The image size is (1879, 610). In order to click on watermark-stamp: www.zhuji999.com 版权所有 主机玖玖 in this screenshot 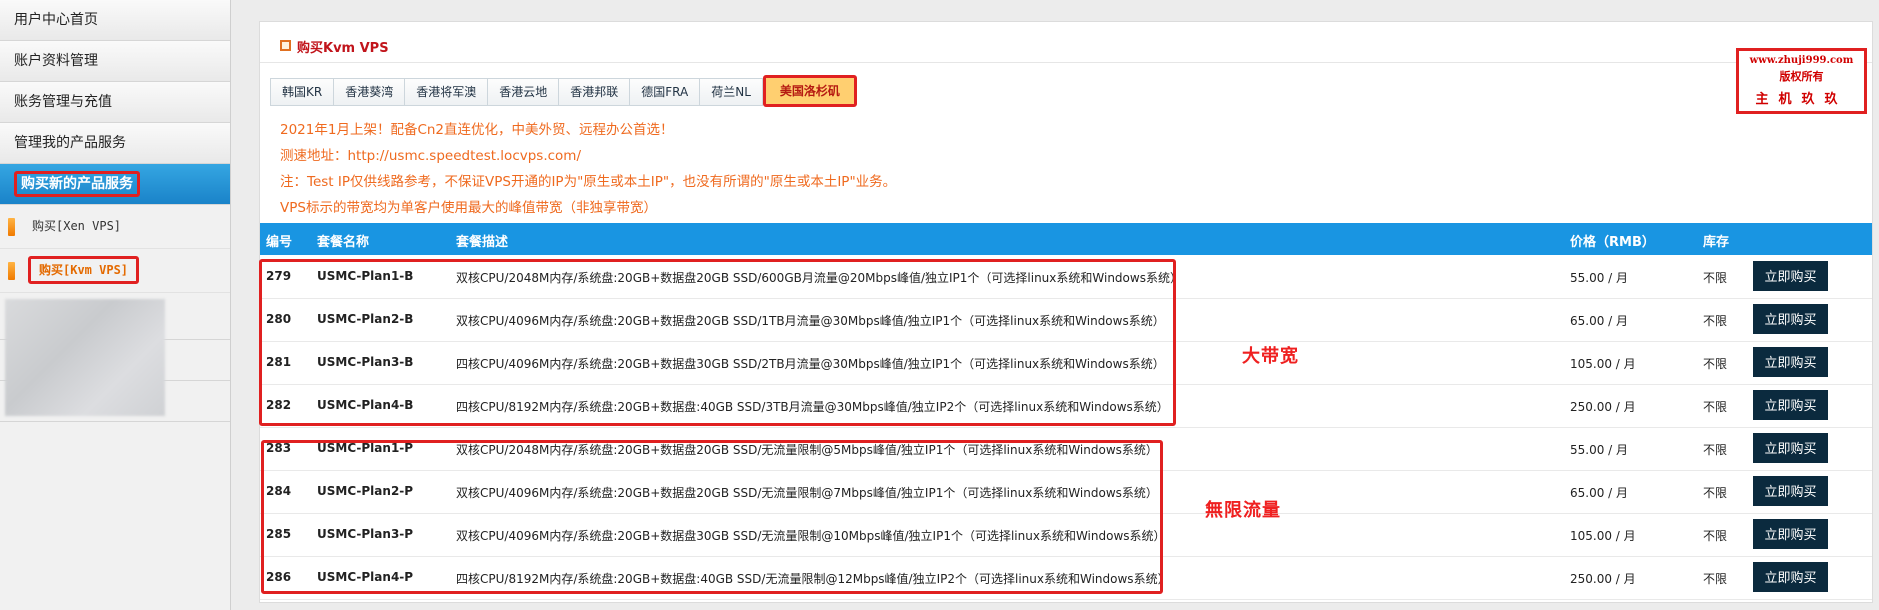, I will do `click(1801, 81)`.